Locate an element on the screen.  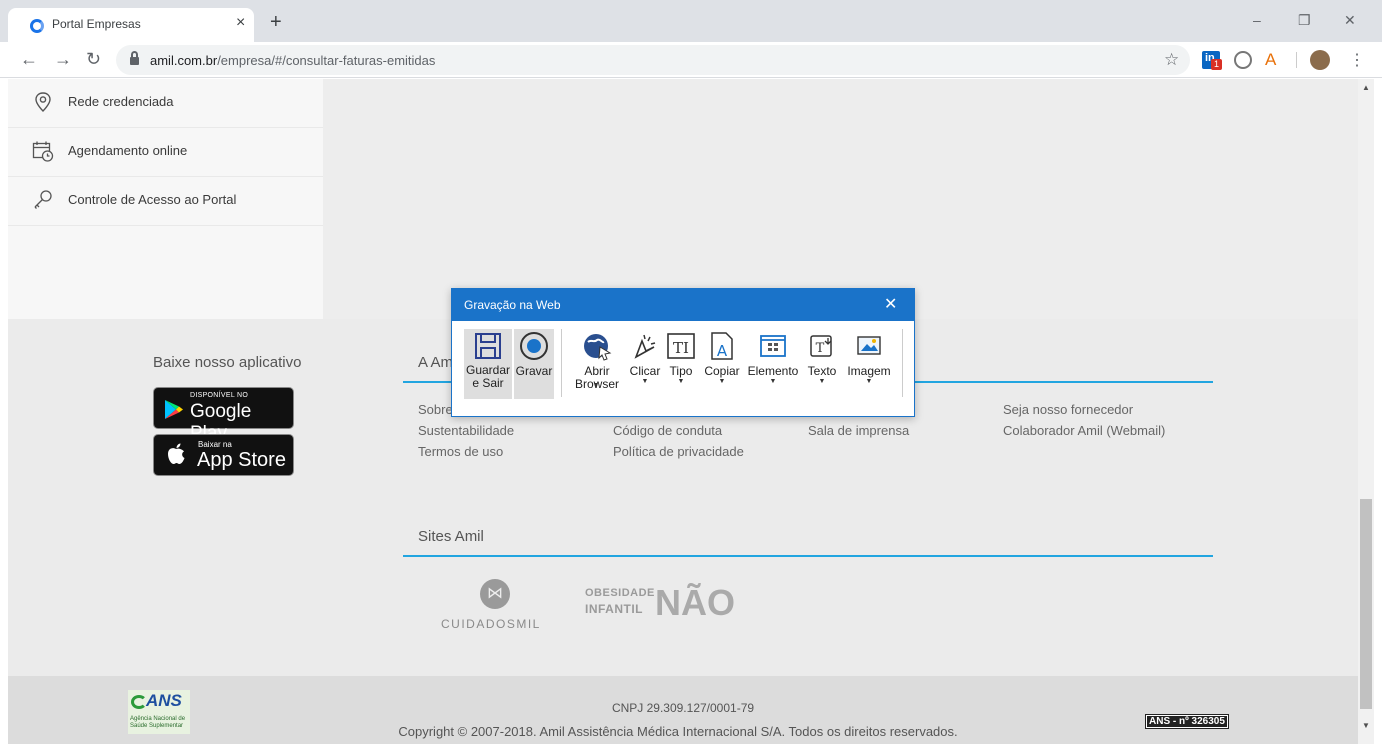
sidebar-item-label: Controle de Acesso ao Portal is located at coordinates (152, 199).